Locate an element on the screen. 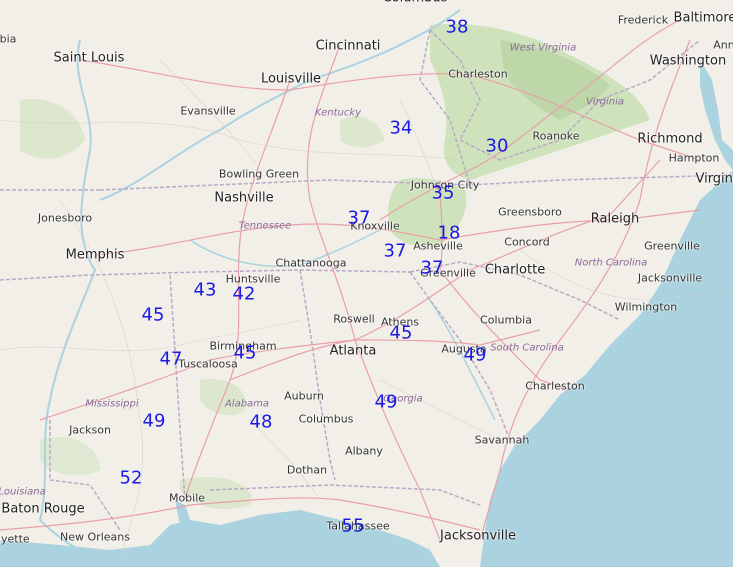 The width and height of the screenshot is (733, 567). city-label-baton-rouge: Baton Rouge is located at coordinates (43, 509).